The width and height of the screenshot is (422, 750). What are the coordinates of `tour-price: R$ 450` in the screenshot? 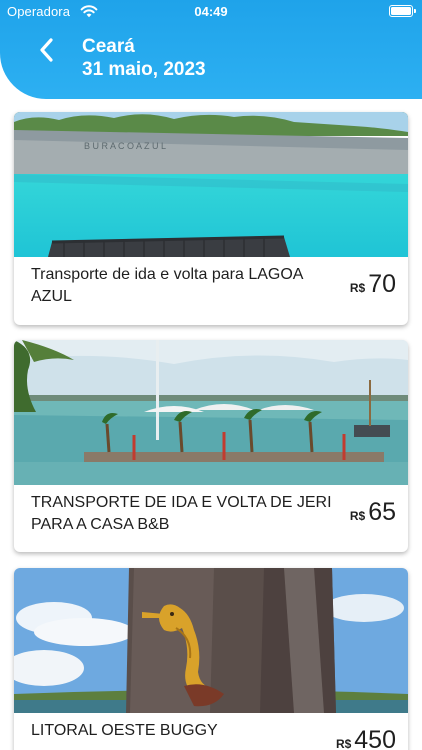 It's located at (366, 738).